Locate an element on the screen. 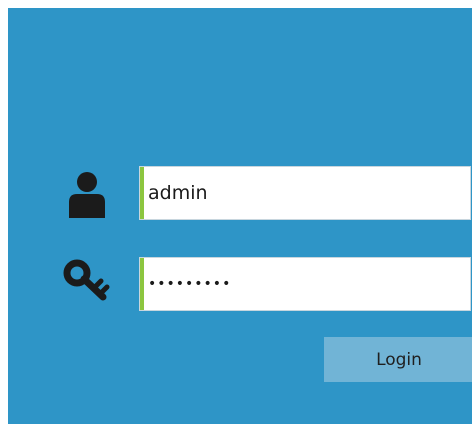 This screenshot has width=472, height=424. password-input is located at coordinates (306, 284).